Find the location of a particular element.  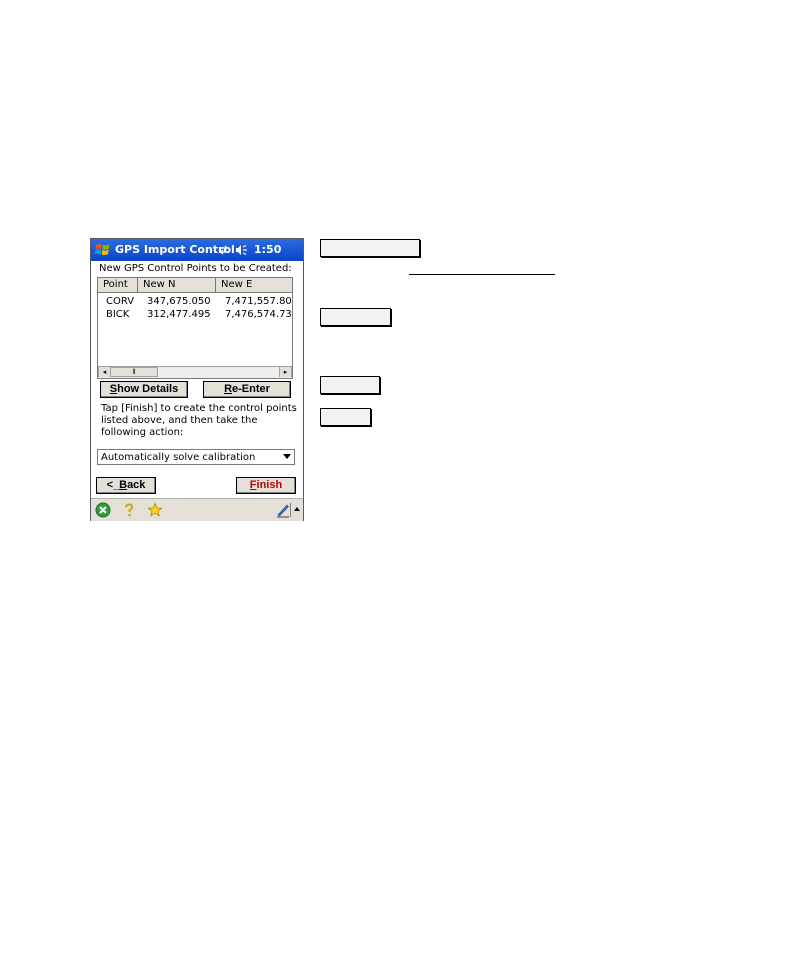

action-select-value: Automatically solve calibration is located at coordinates (178, 457).